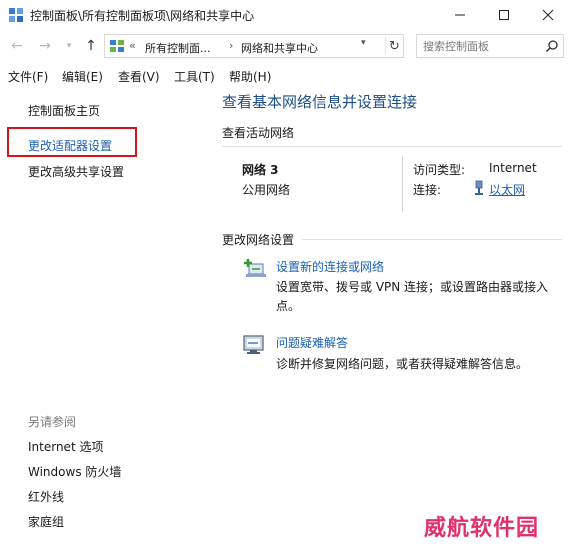  Describe the element at coordinates (65, 446) in the screenshot. I see `see-also-internet-options: Internet 选项` at that location.